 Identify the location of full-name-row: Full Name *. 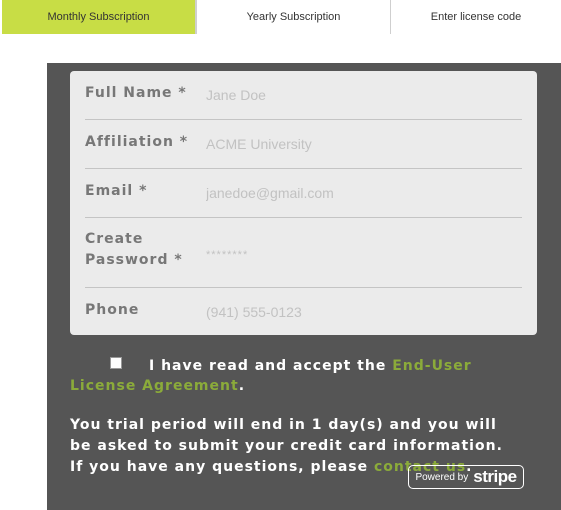
(303, 95).